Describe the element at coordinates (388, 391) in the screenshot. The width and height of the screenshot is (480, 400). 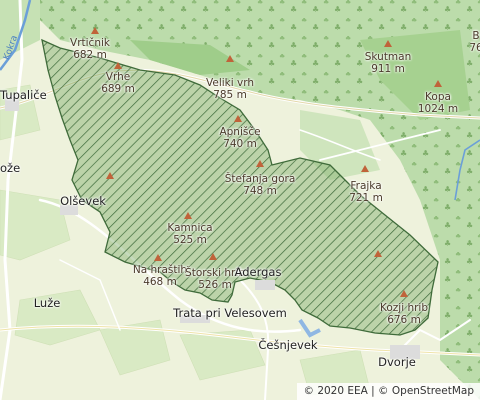
I see `map-attribution: © 2020 EEA | © OpenStreetMap` at that location.